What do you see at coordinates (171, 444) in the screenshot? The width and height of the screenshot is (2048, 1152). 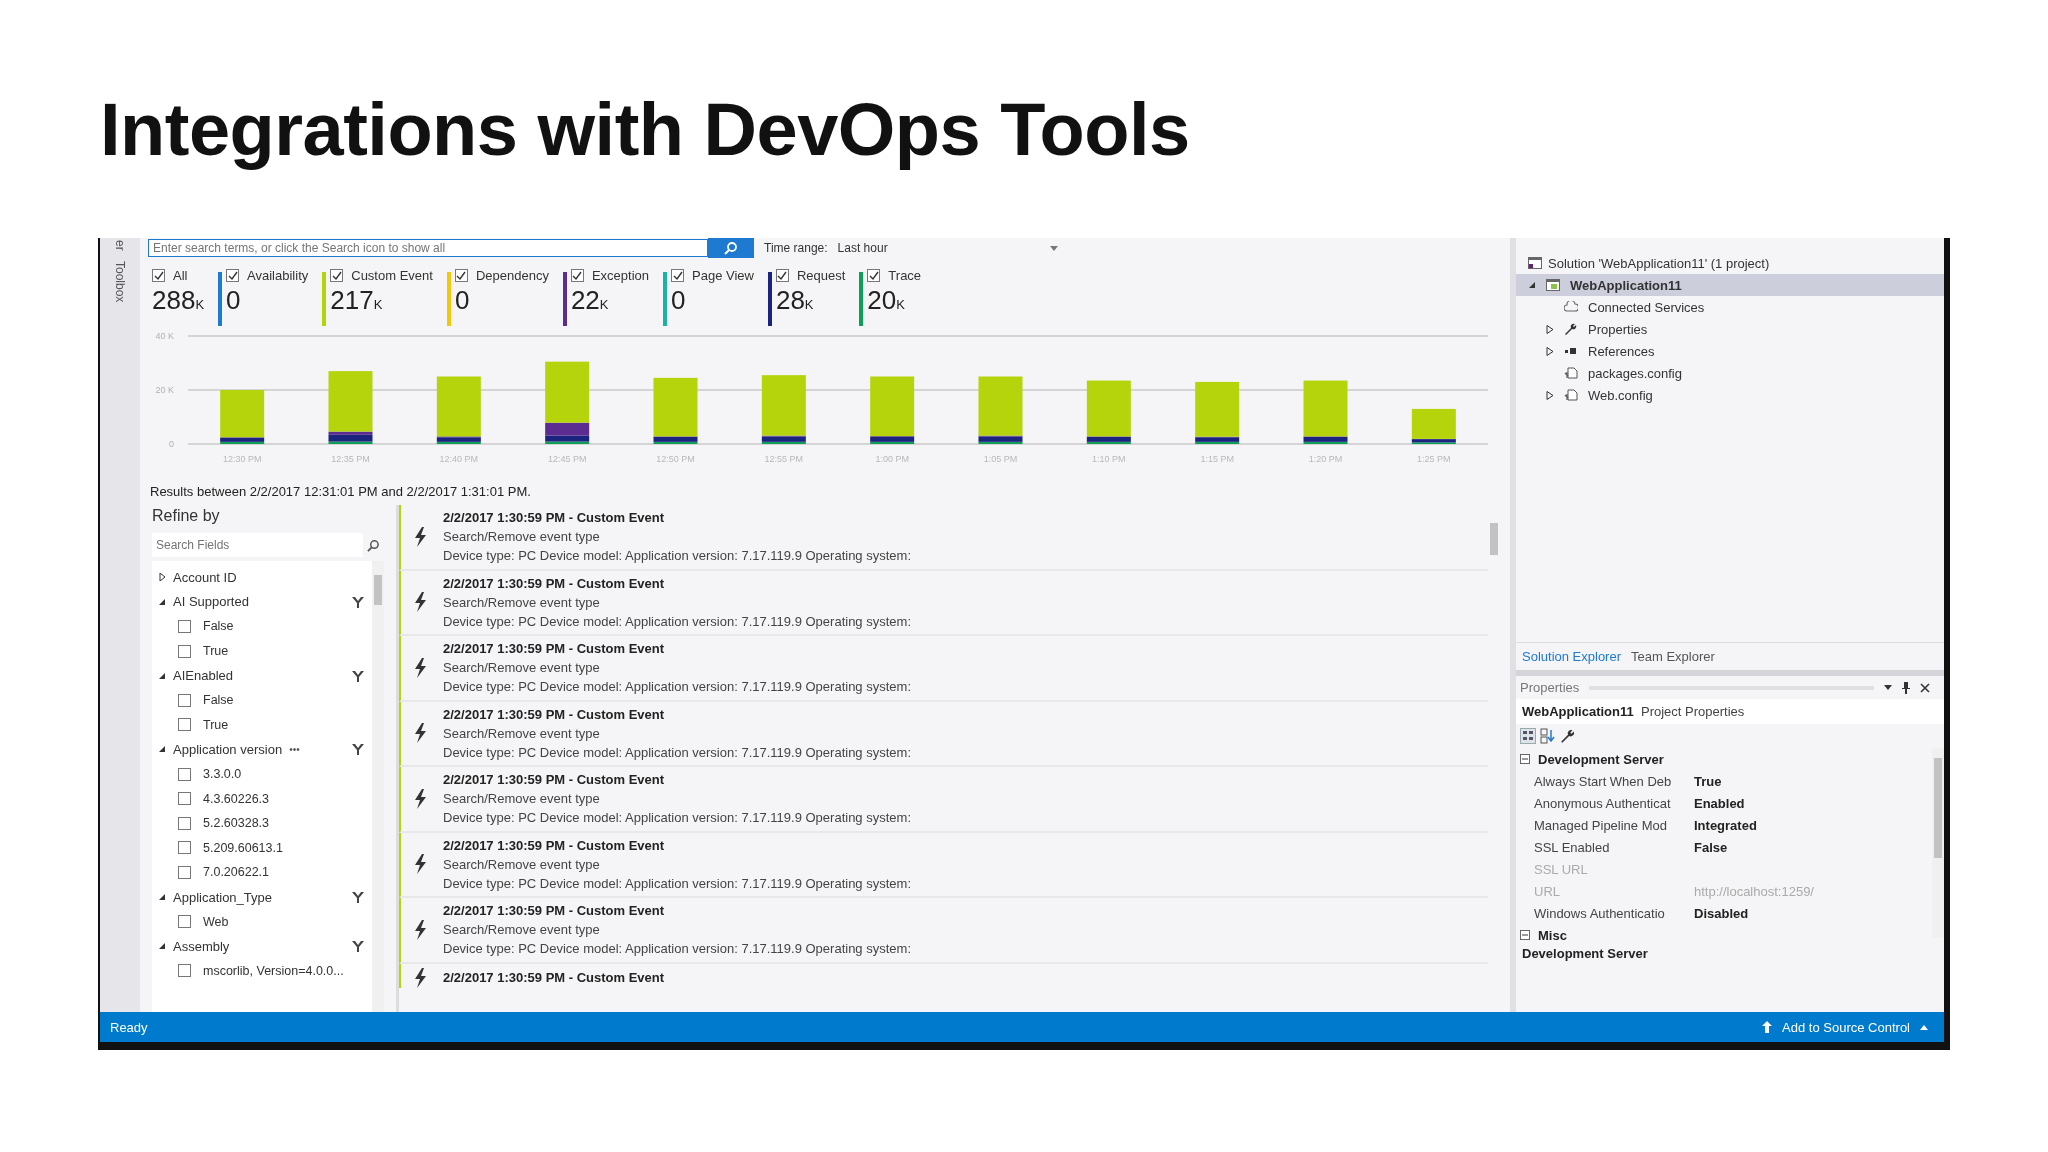 I see `axis-label: 0` at bounding box center [171, 444].